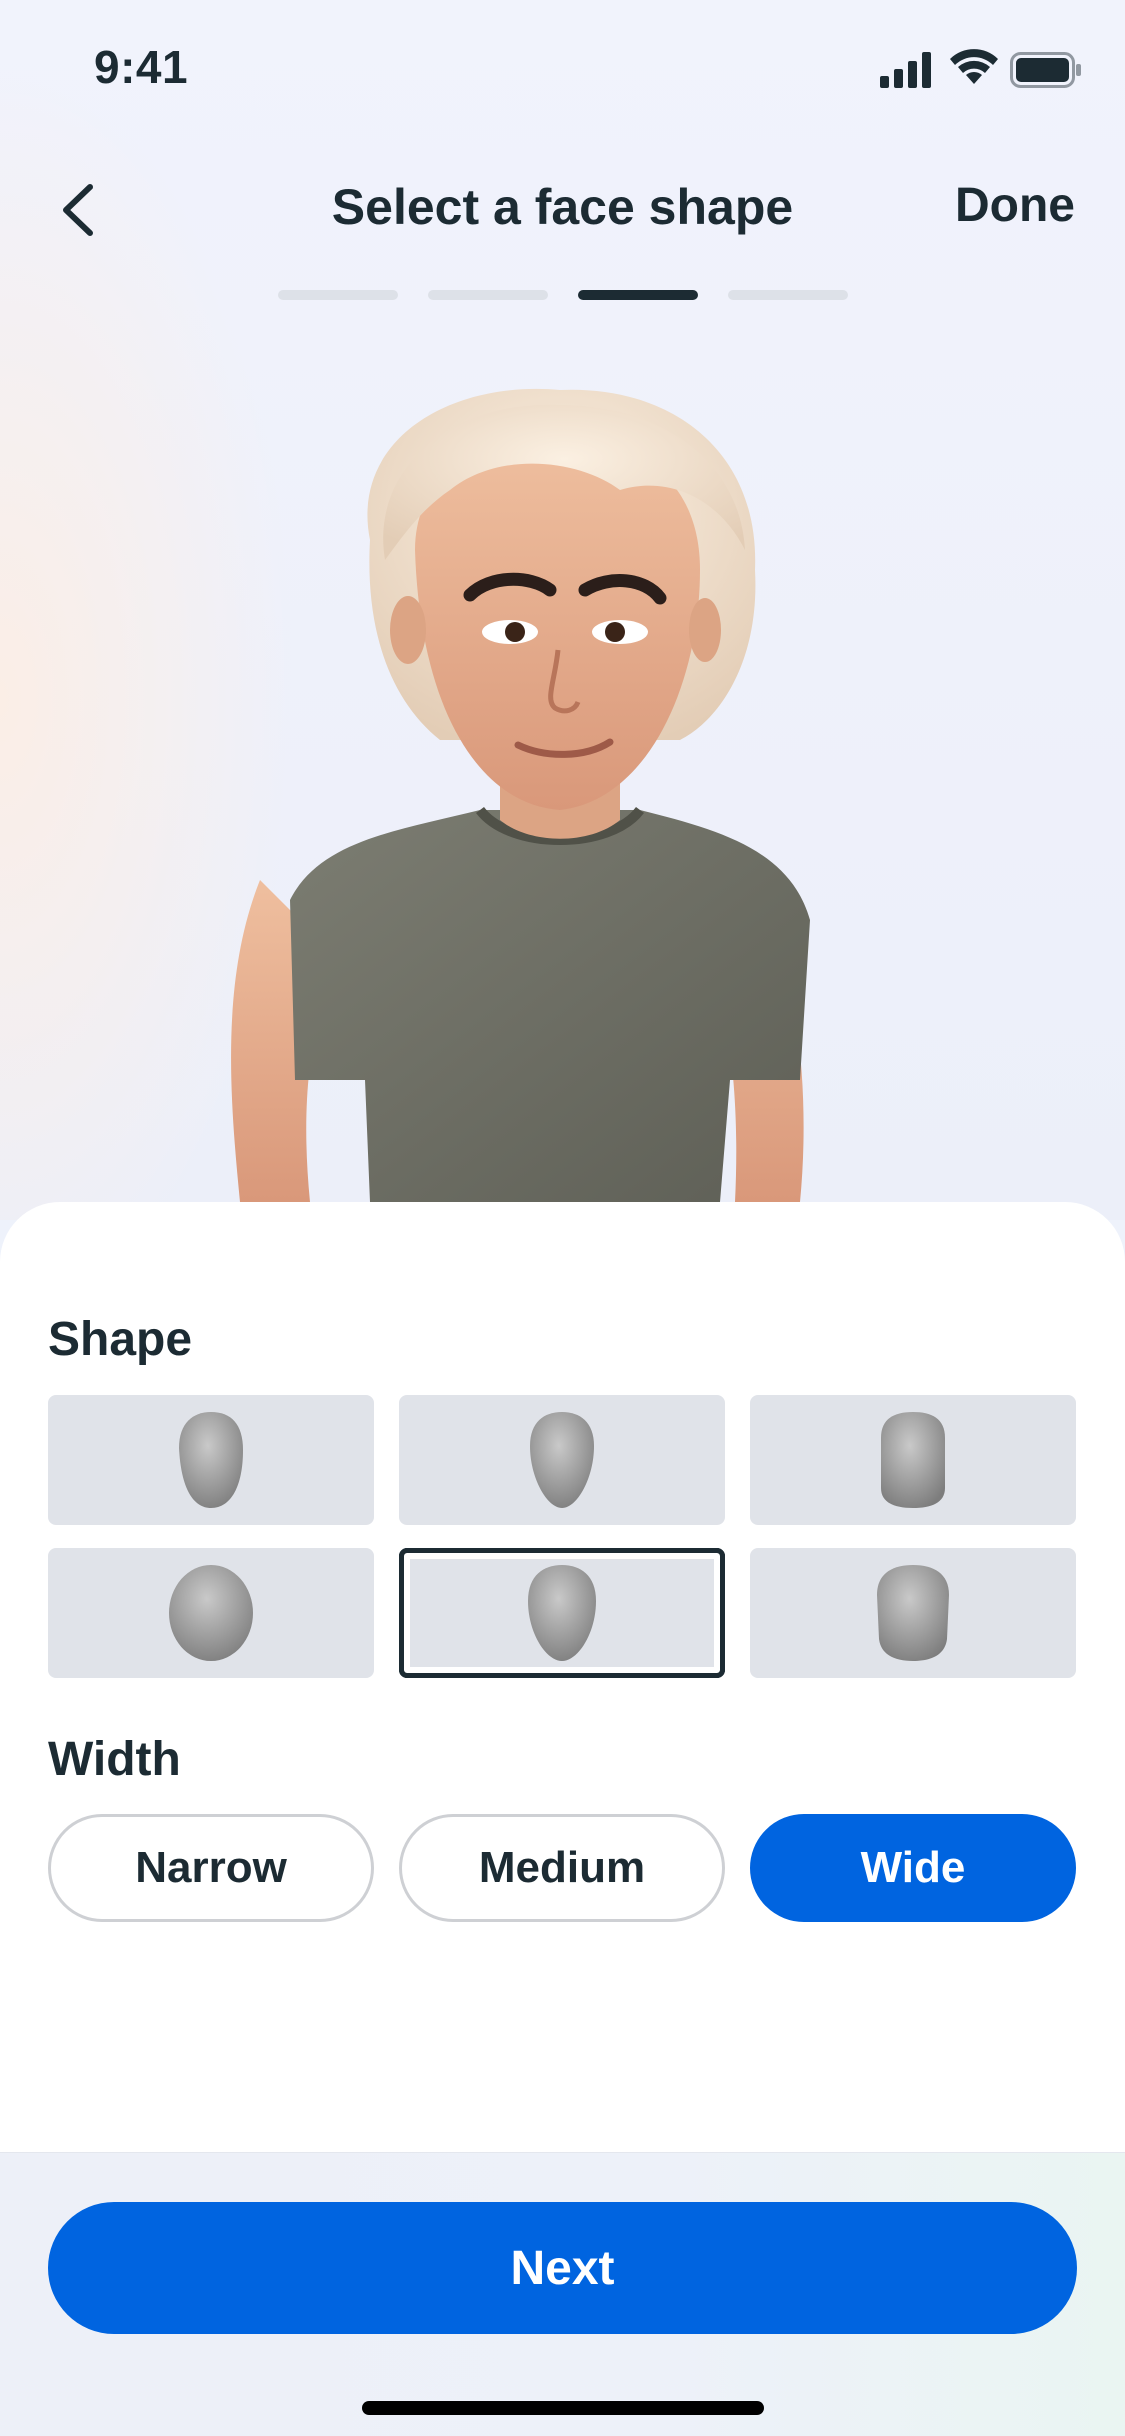  What do you see at coordinates (563, 2408) in the screenshot?
I see `home-indicator` at bounding box center [563, 2408].